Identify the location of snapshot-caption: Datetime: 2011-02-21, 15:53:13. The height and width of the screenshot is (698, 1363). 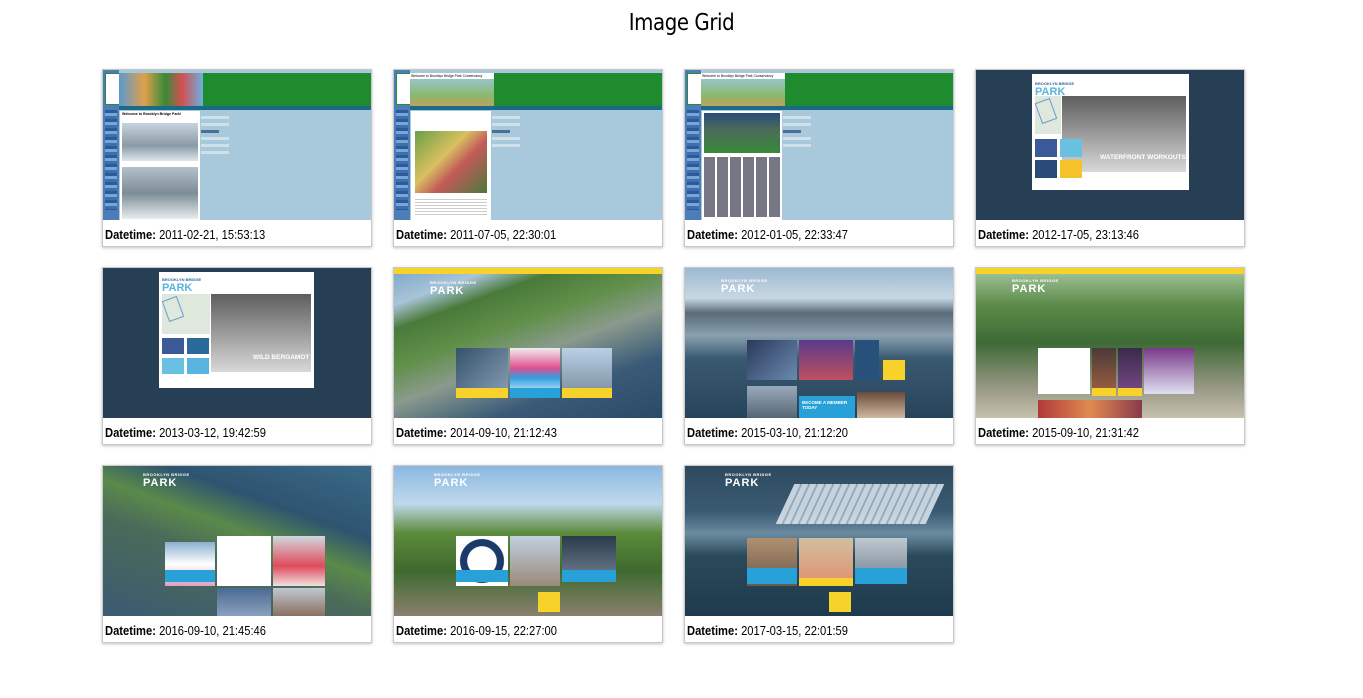
(185, 234).